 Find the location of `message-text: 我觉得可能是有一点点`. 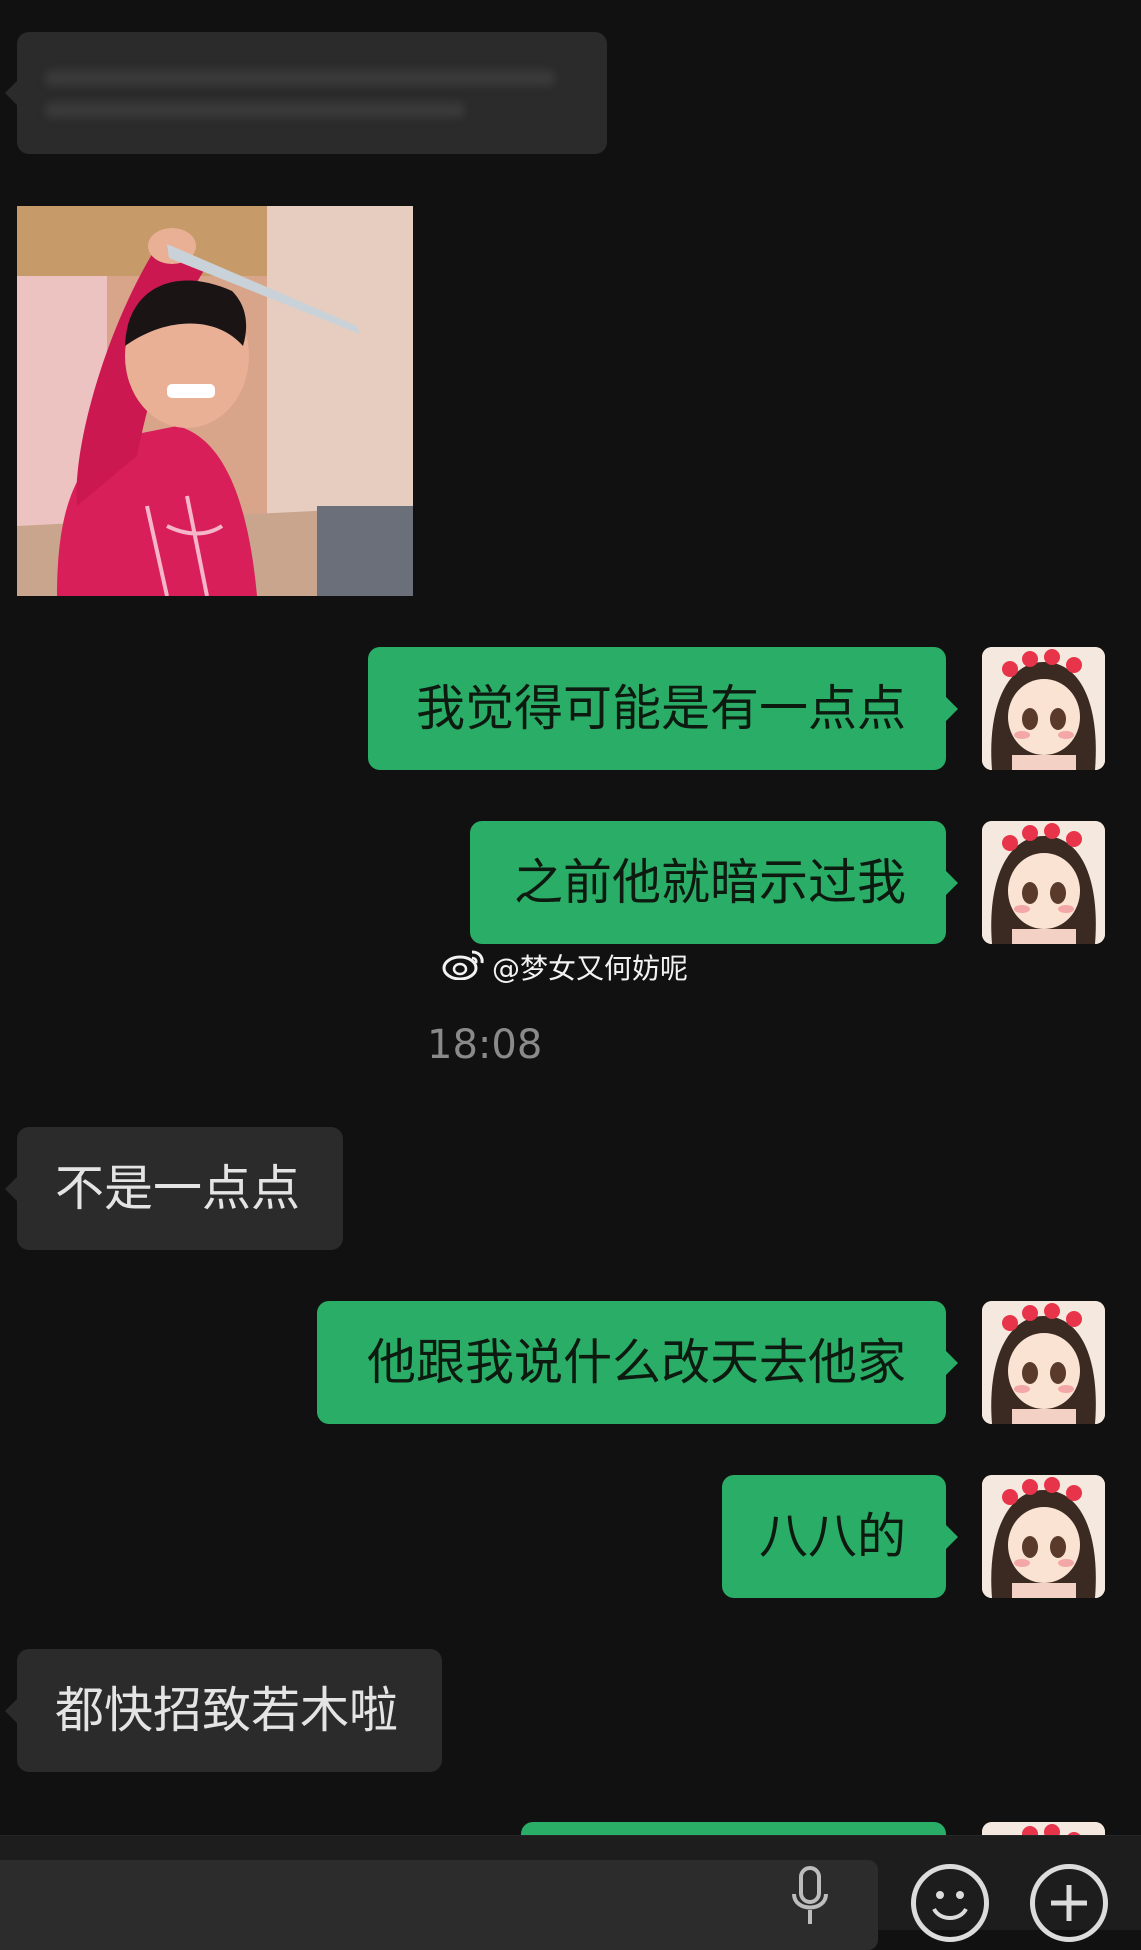

message-text: 我觉得可能是有一点点 is located at coordinates (660, 708).